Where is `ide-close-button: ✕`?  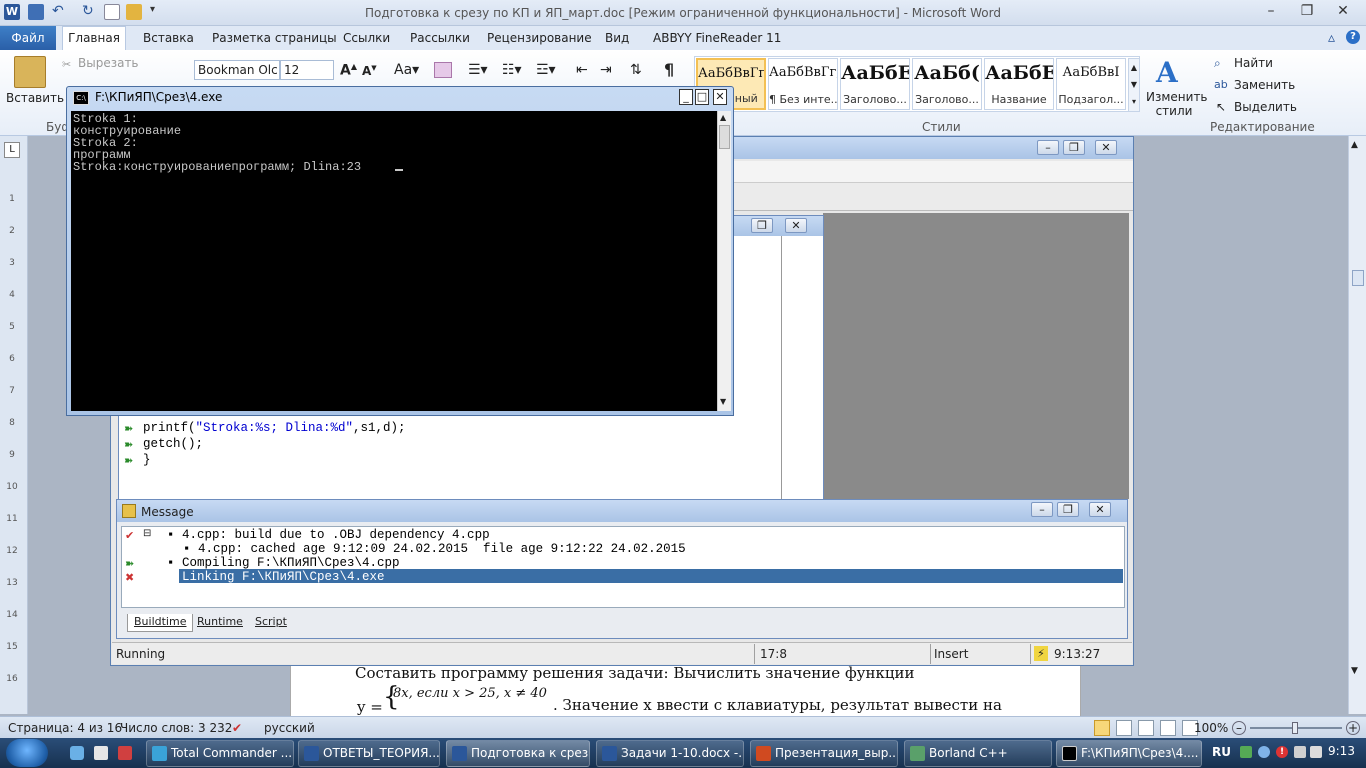
ide-close-button: ✕ is located at coordinates (1106, 147).